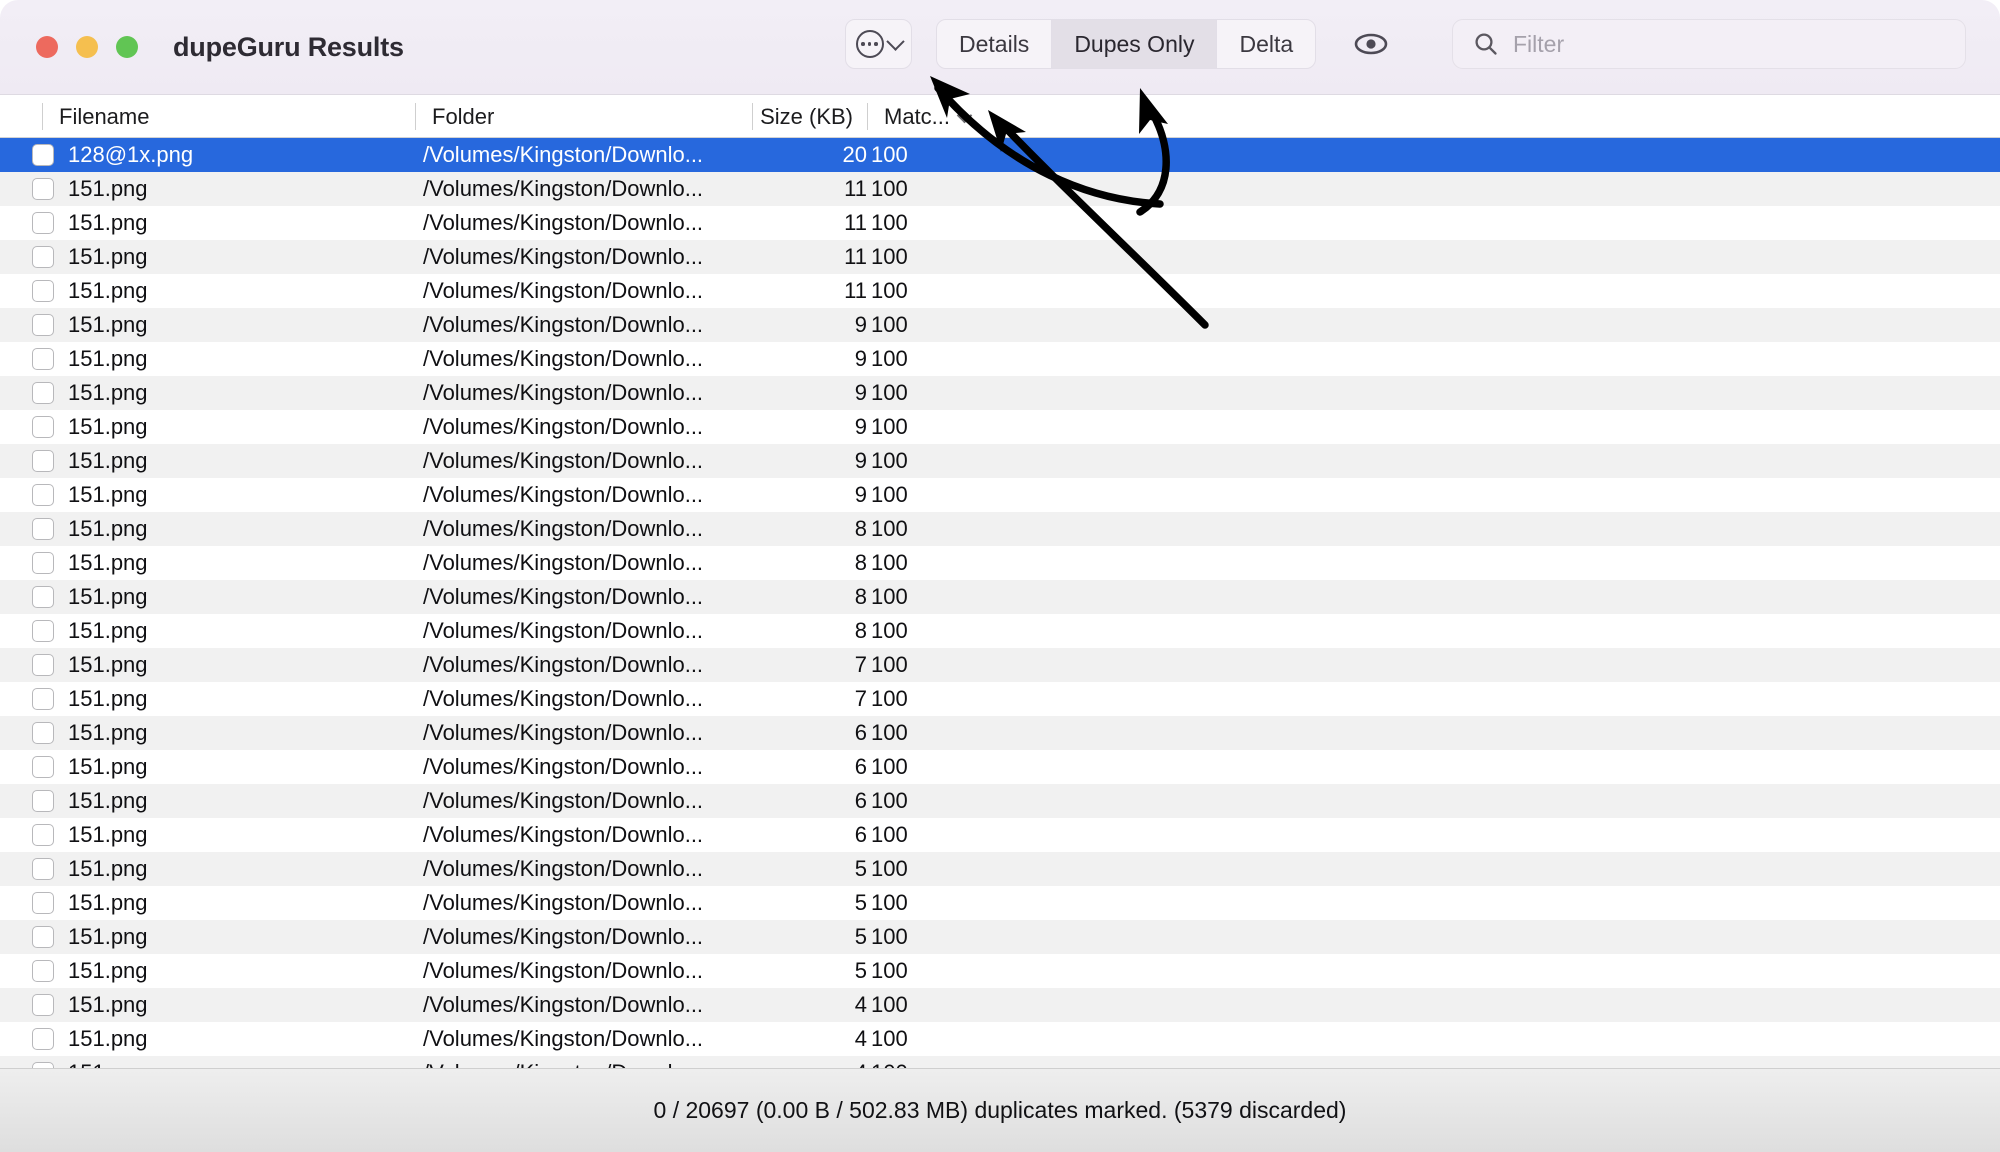  I want to click on tab-dupes-only: Dupes Only, so click(1135, 44).